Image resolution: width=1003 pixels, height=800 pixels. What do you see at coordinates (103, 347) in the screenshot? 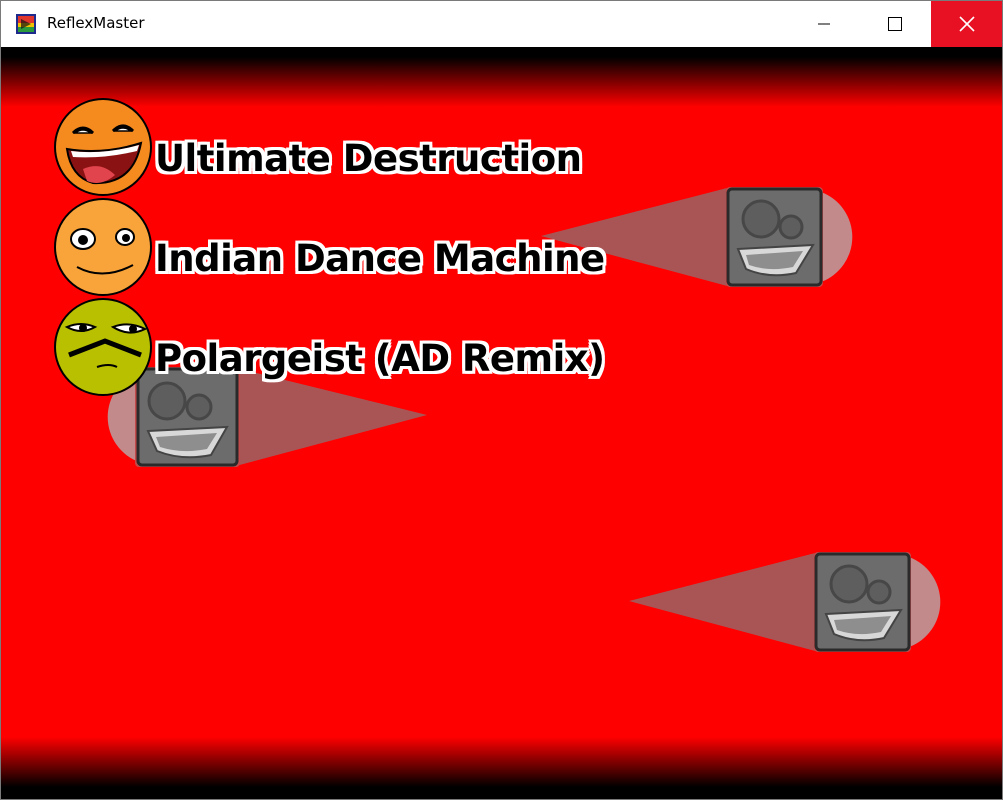
I see `annoyed-face-icon` at bounding box center [103, 347].